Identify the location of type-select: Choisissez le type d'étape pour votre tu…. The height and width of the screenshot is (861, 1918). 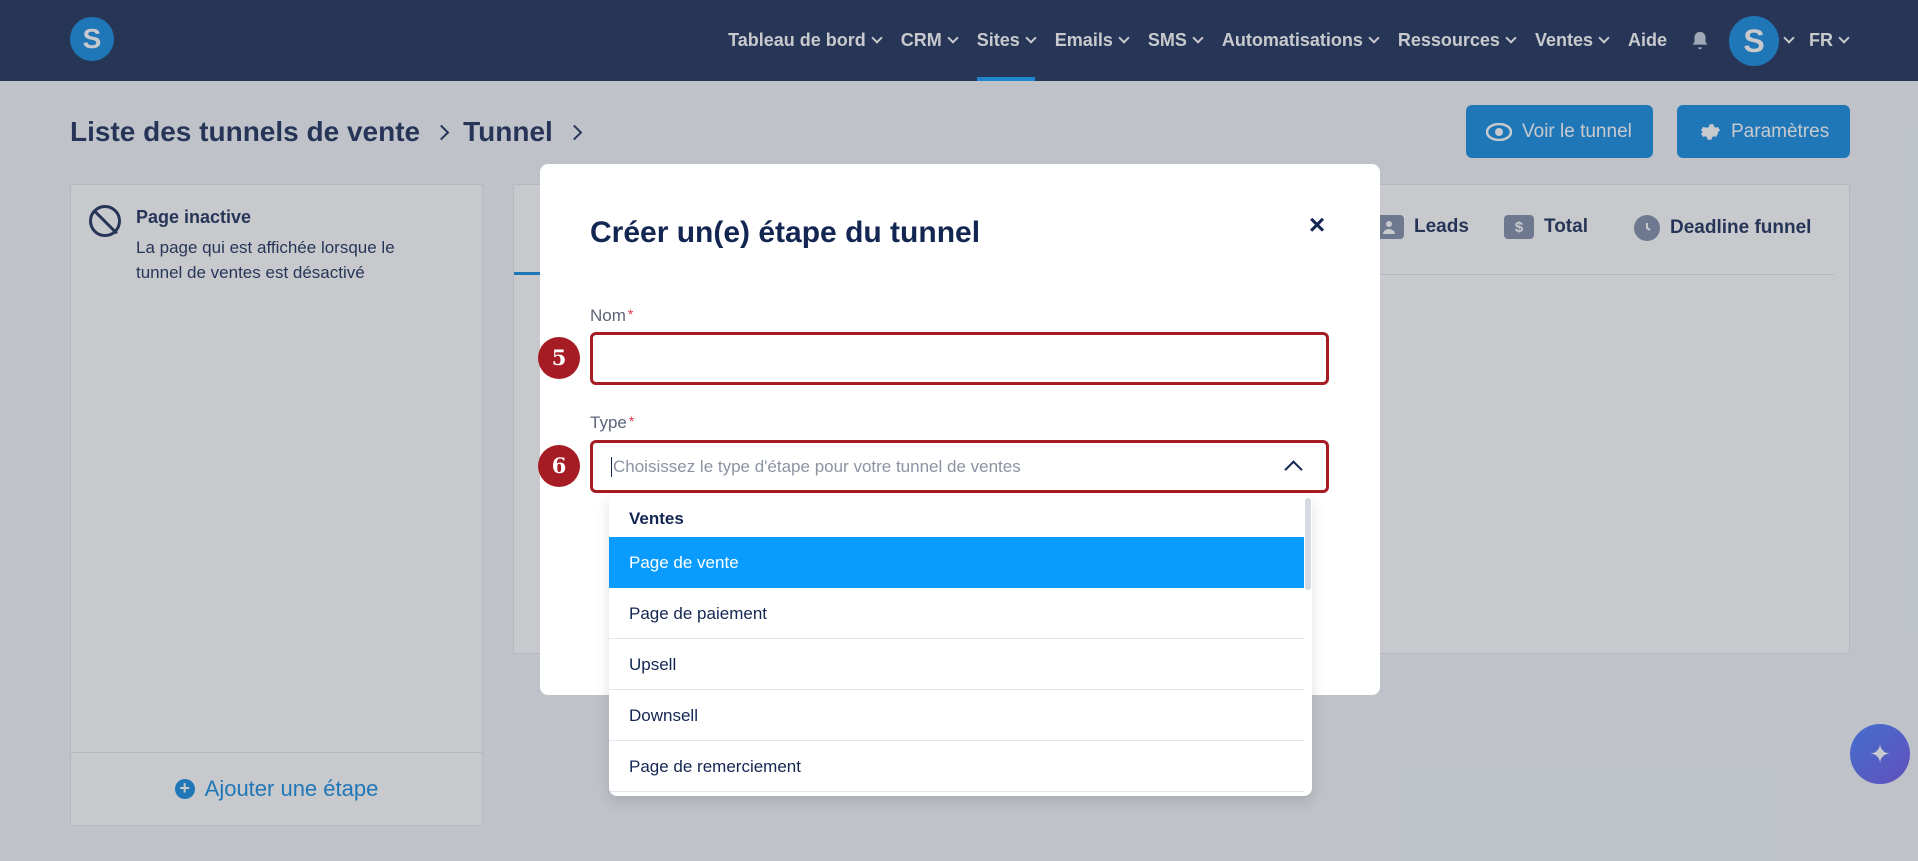
(959, 466).